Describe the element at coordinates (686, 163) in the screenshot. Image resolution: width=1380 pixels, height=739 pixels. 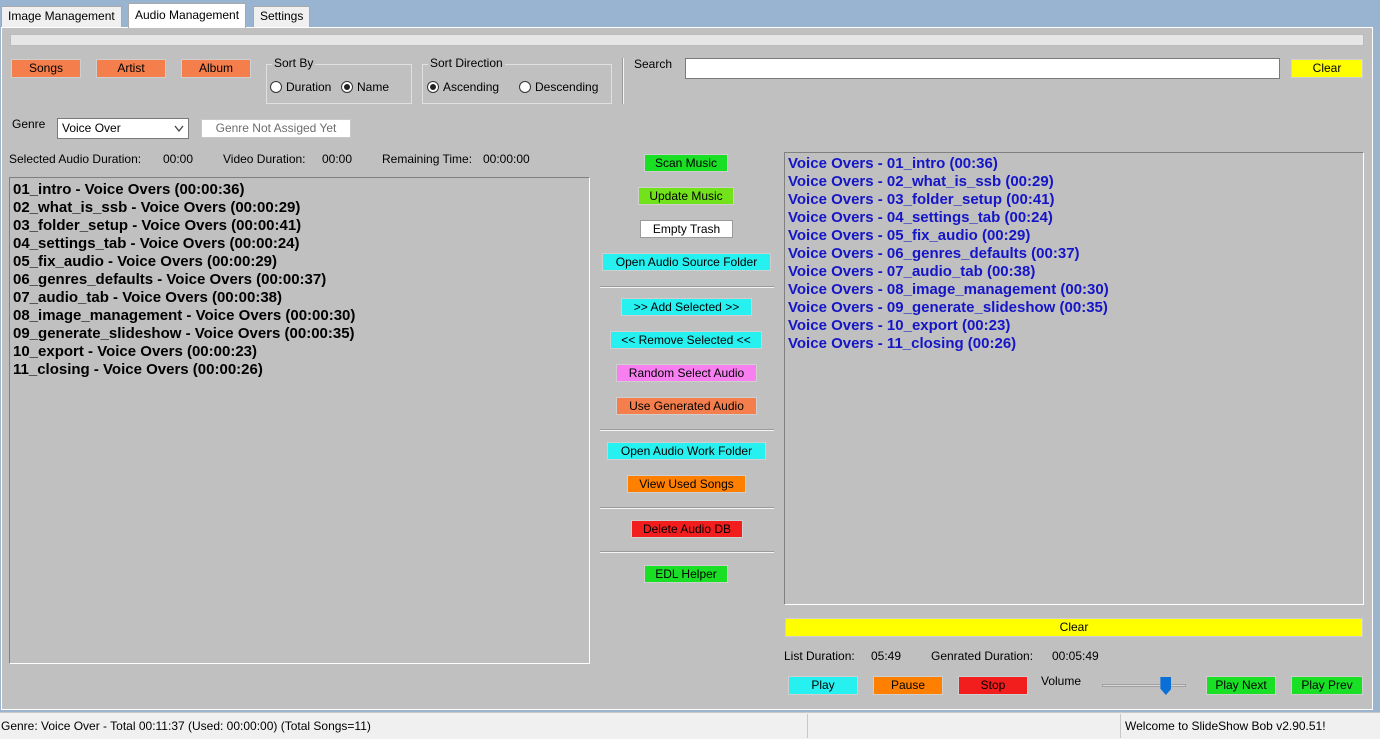
I see `scan-music-button: Scan Music` at that location.